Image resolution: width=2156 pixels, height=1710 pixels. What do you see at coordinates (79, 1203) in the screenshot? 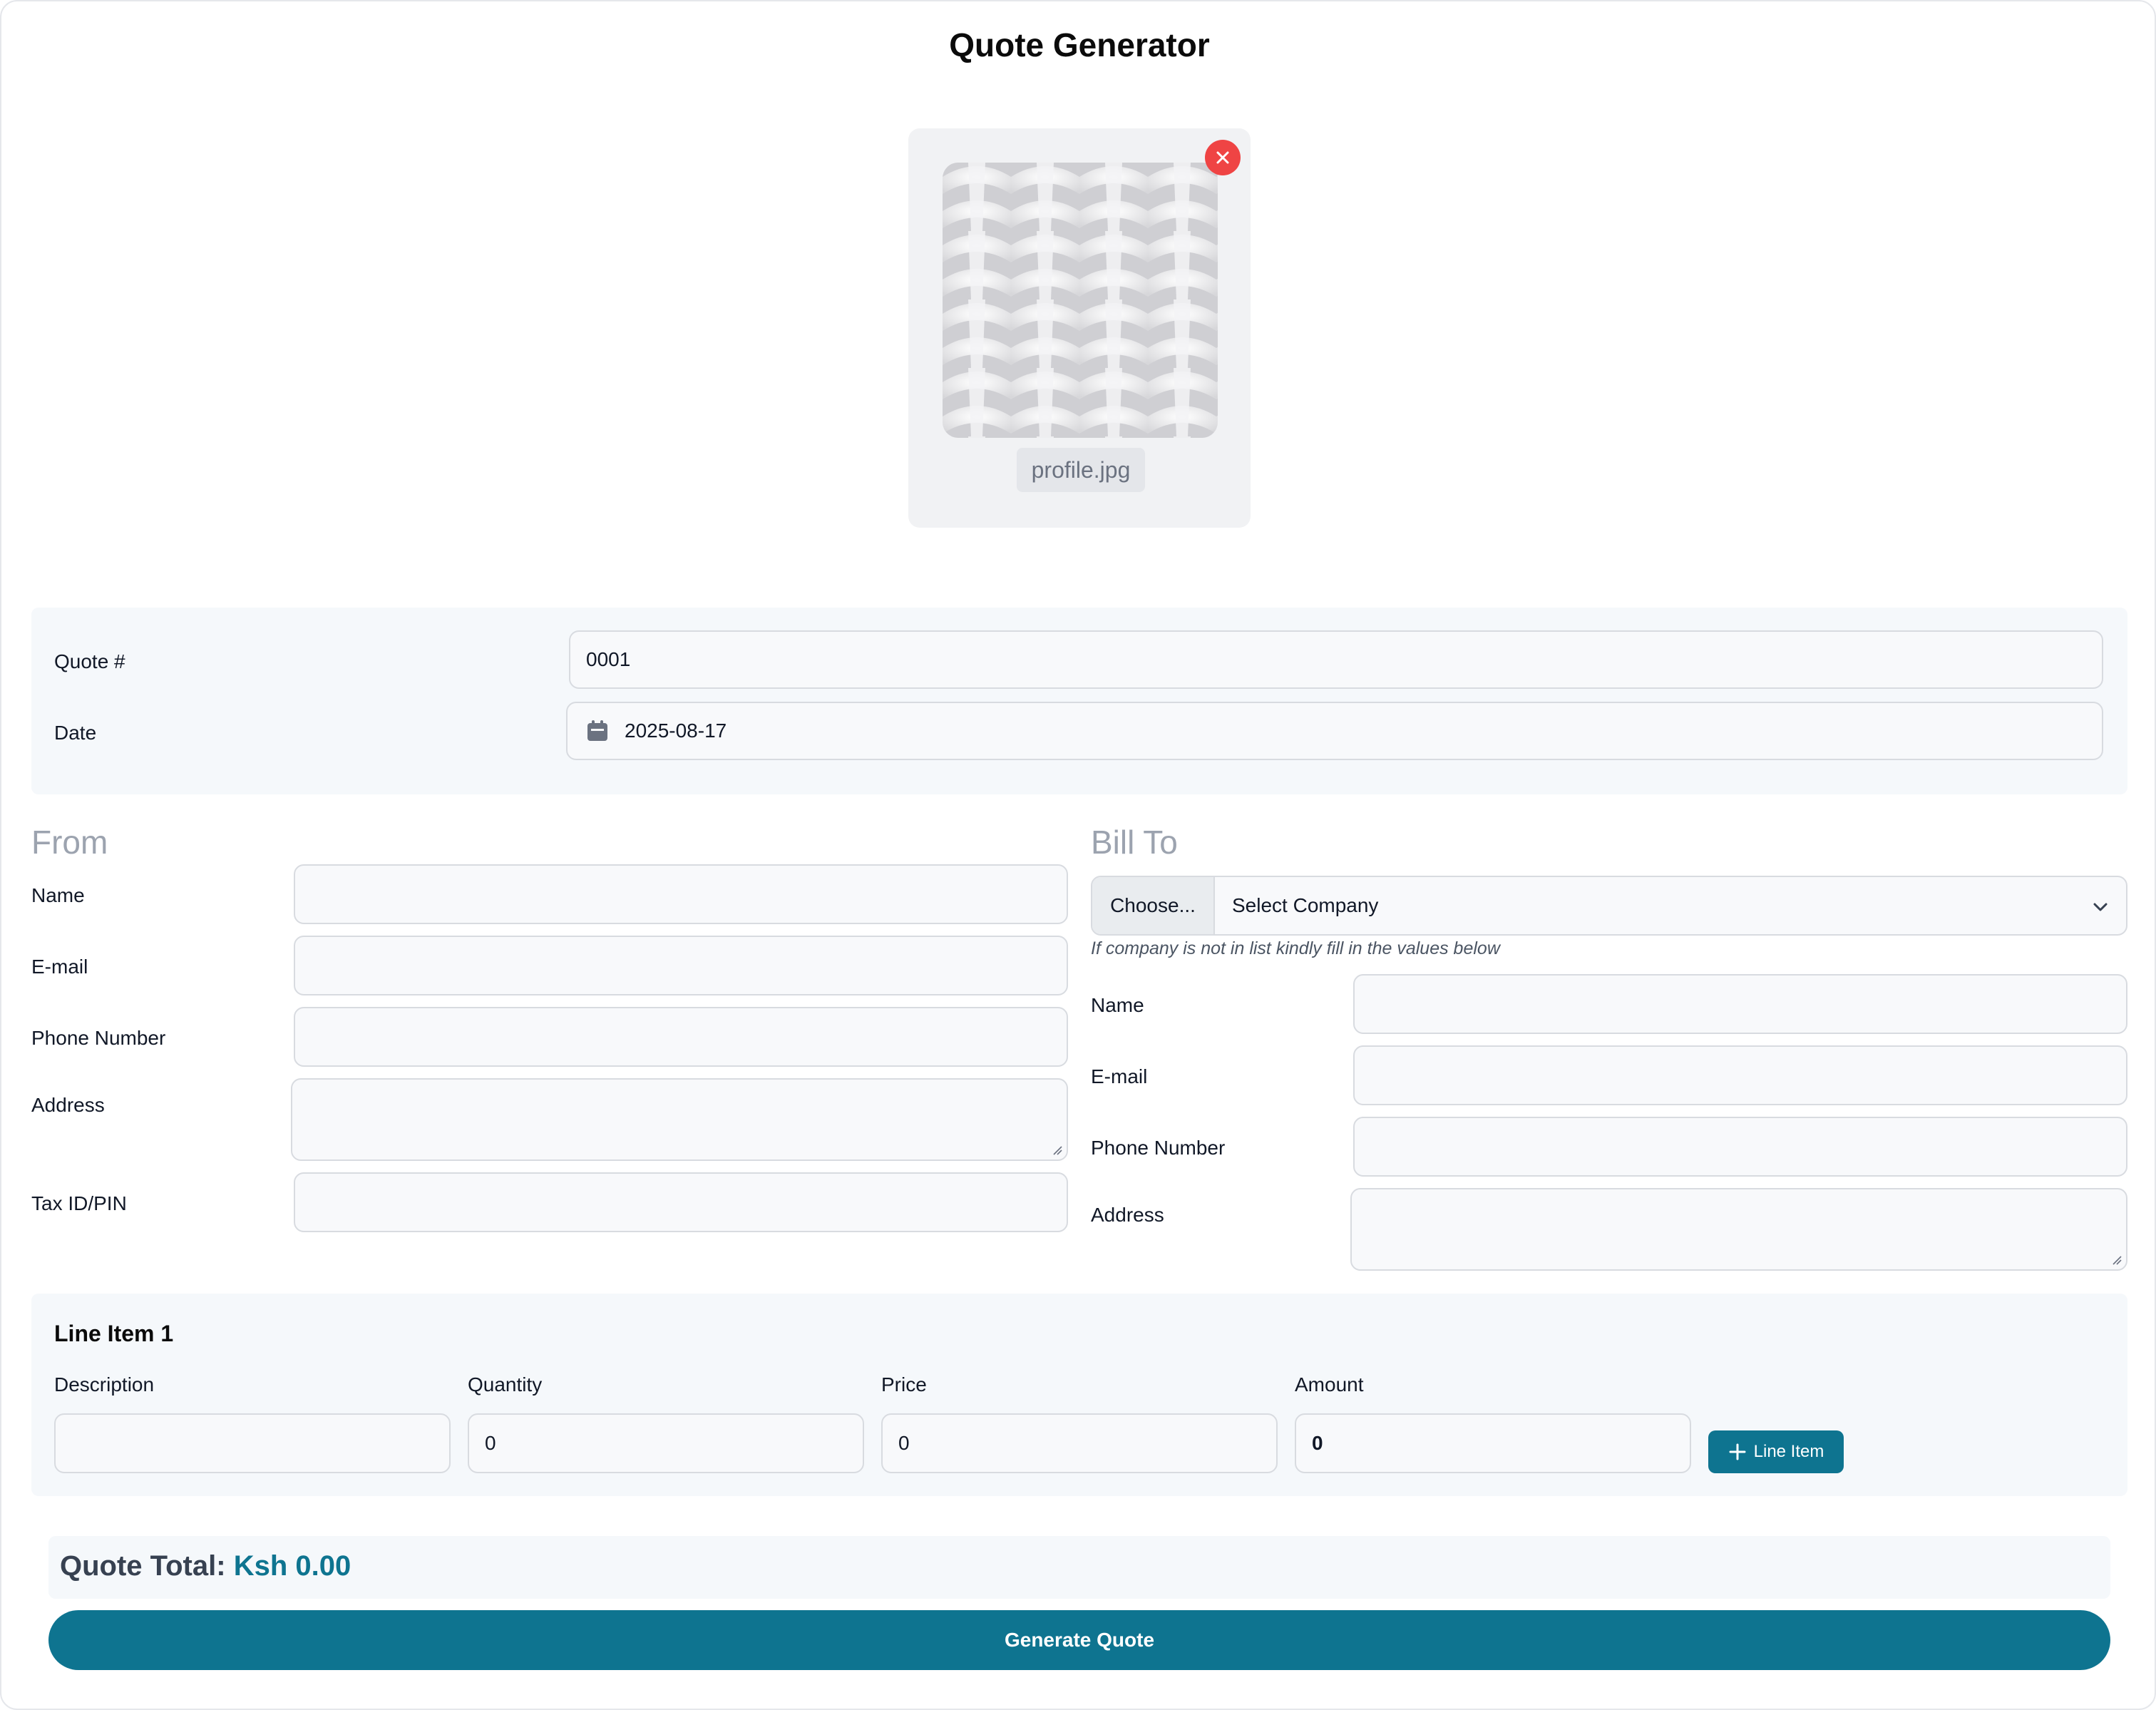
I see `from-tax-label: Tax ID/PIN` at bounding box center [79, 1203].